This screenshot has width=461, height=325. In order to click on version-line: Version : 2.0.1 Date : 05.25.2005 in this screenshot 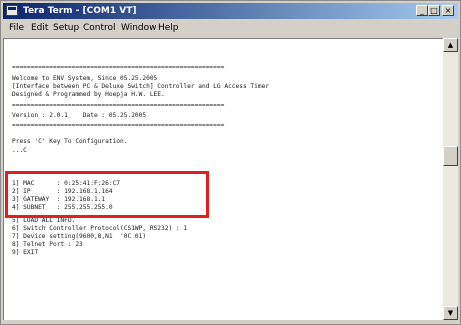, I will do `click(79, 115)`.